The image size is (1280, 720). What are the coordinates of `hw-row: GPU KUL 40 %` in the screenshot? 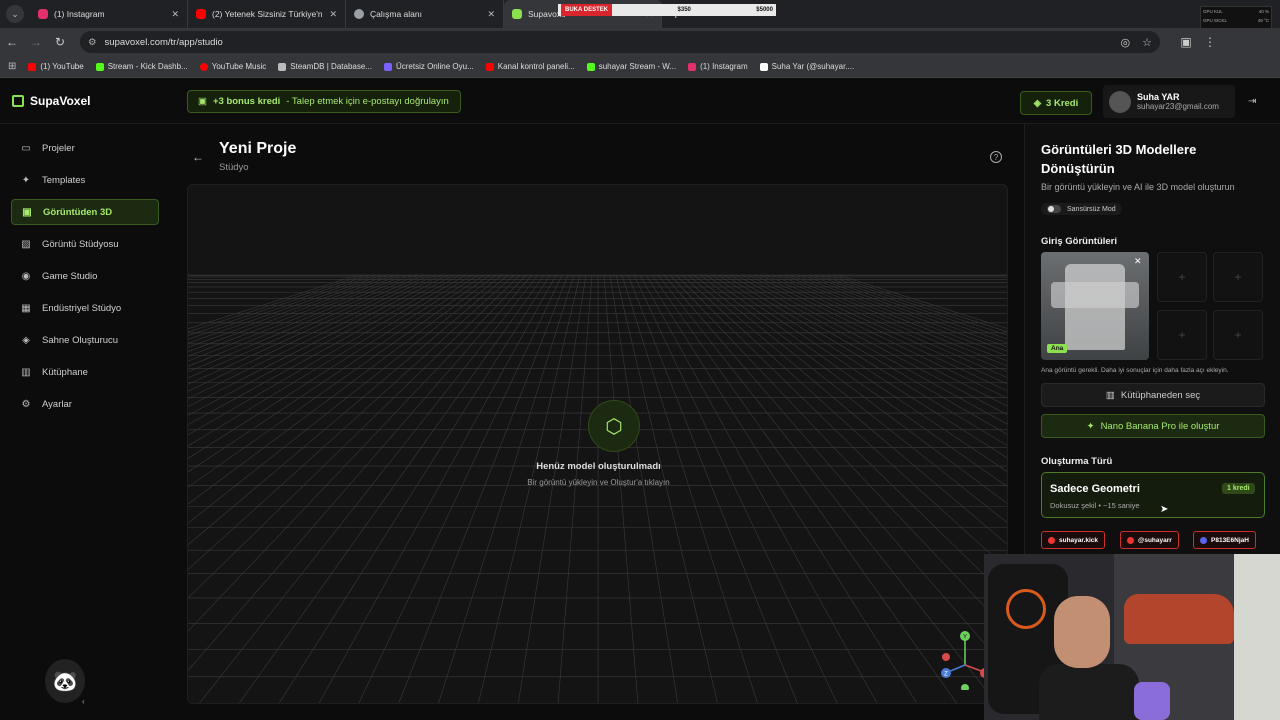 It's located at (1236, 13).